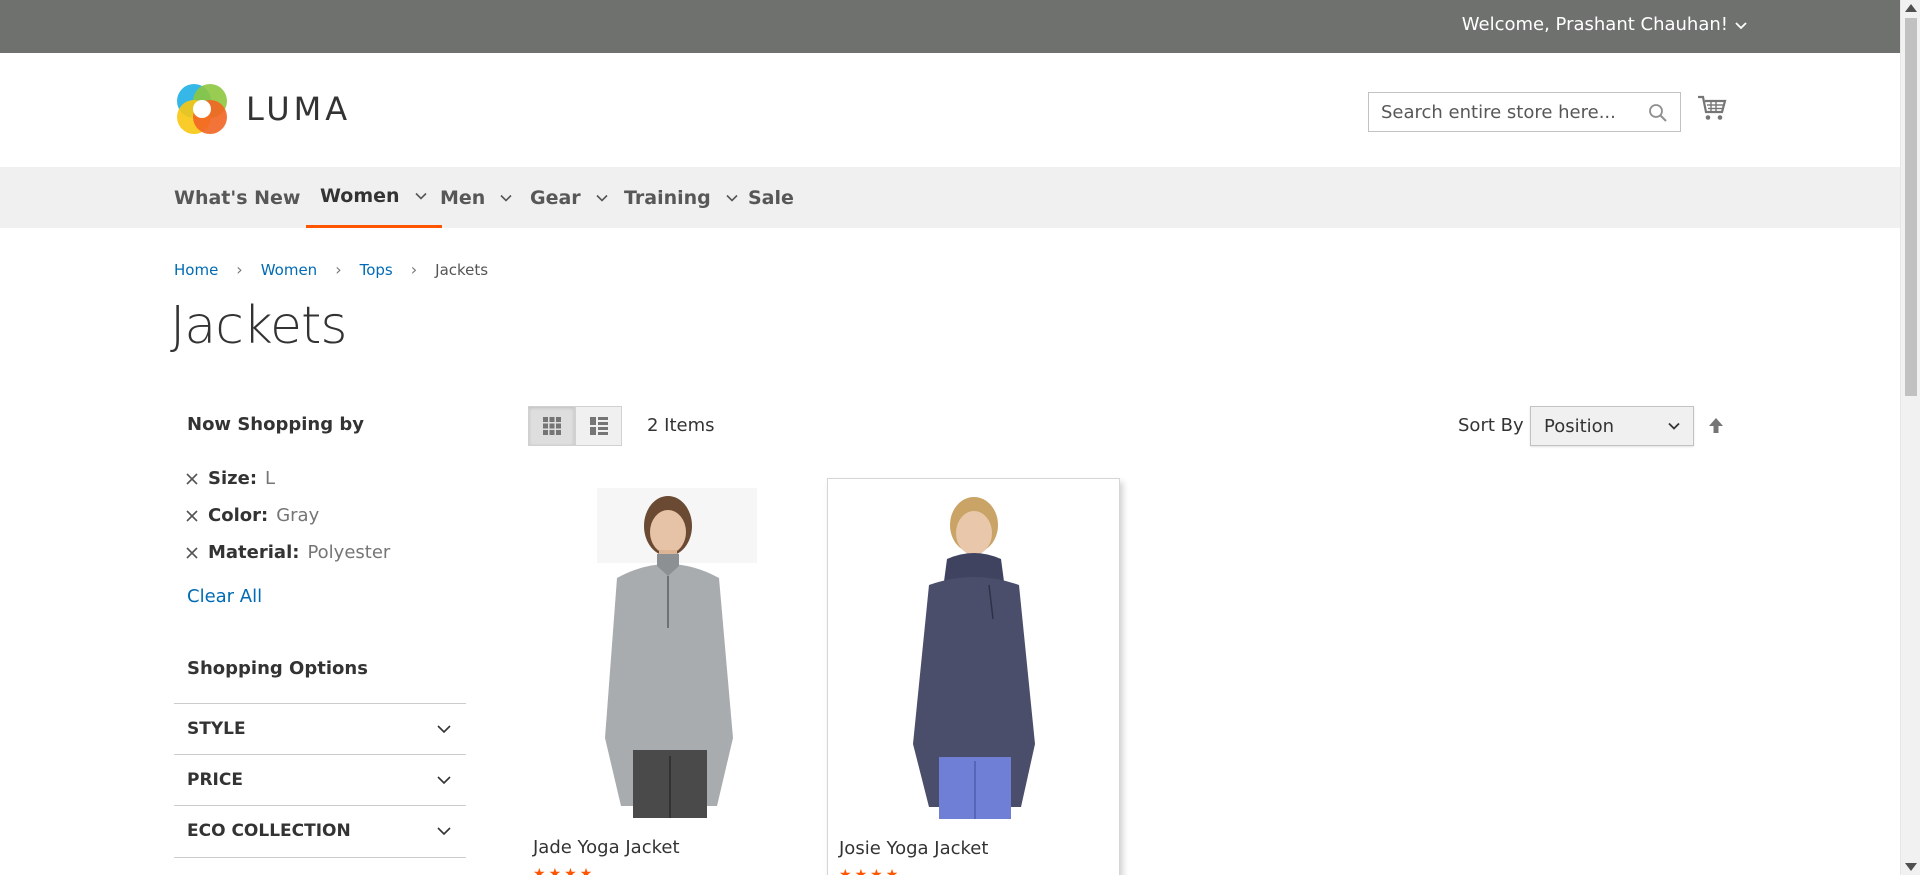  I want to click on filter-label: Color:, so click(238, 515).